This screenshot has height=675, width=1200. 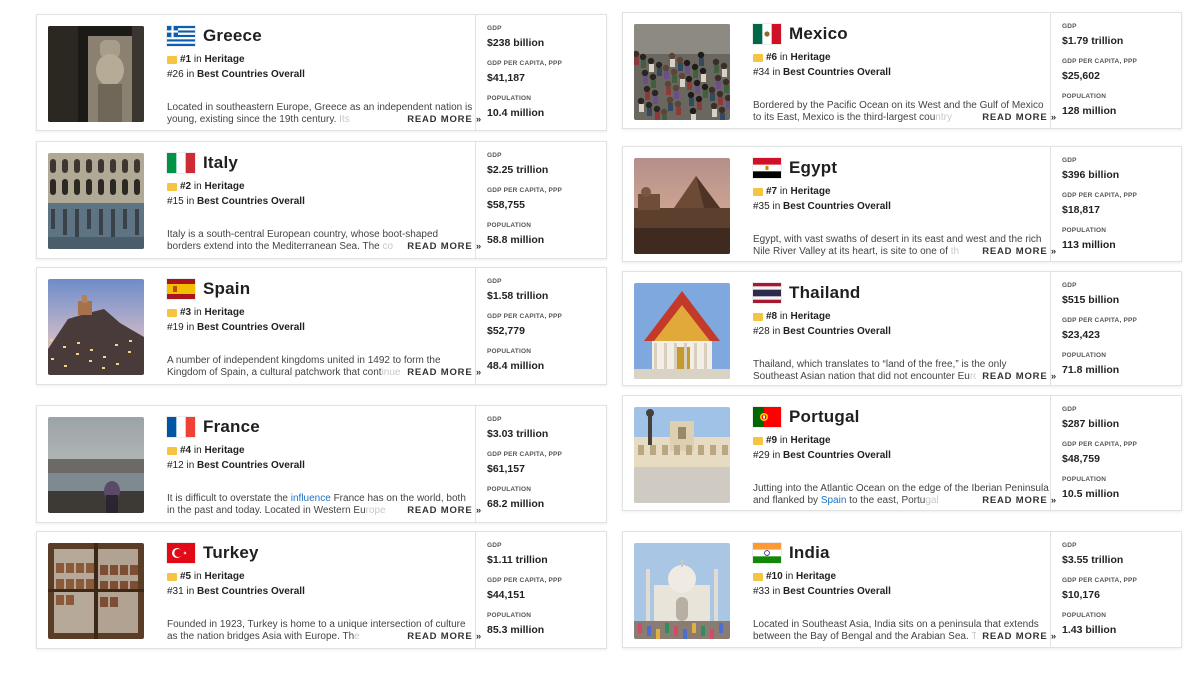 I want to click on istanbul-window-photo, so click(x=96, y=591).